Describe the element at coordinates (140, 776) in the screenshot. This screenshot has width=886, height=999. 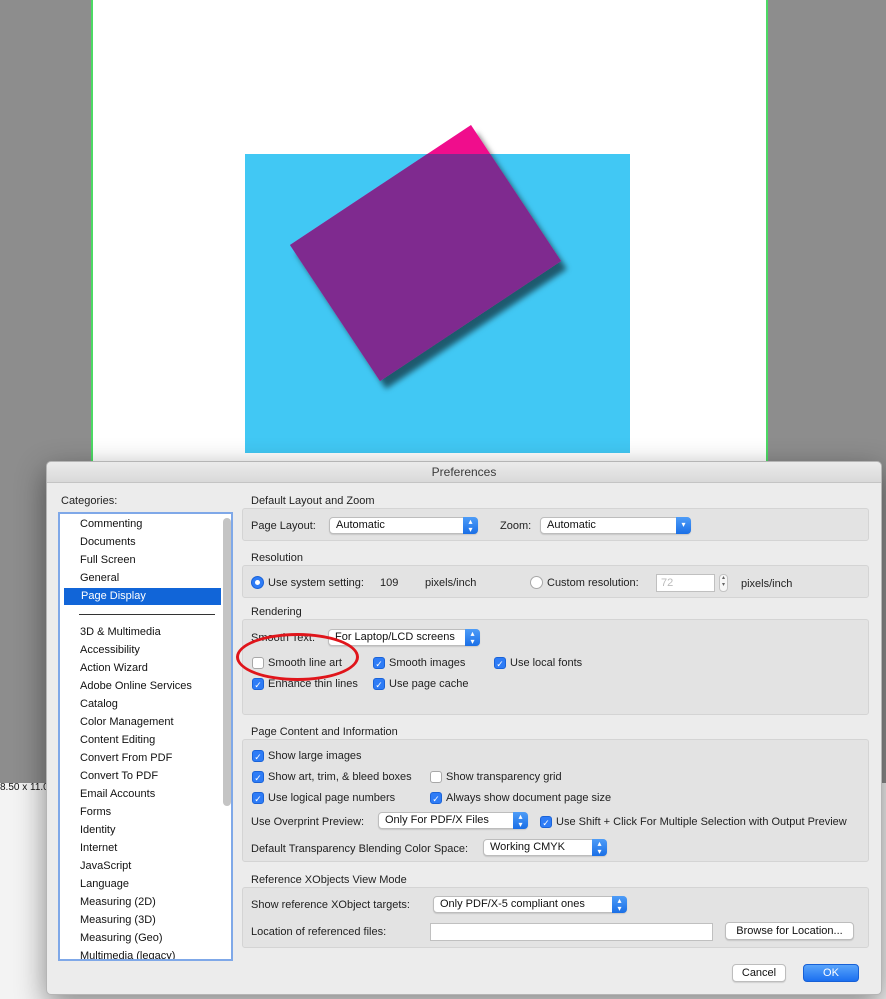
I see `category-convert-to-pdf: Convert To PDF` at that location.